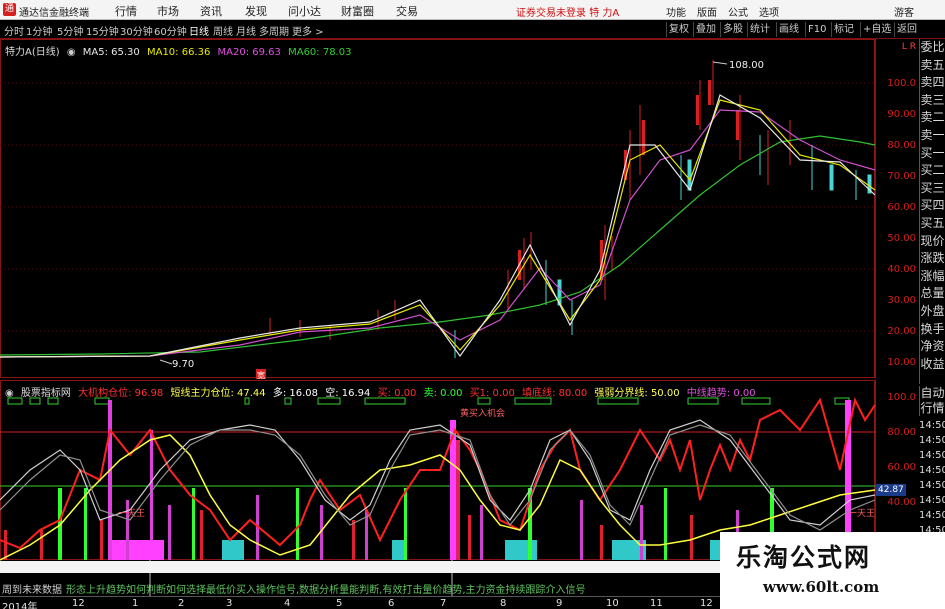 Image resolution: width=945 pixels, height=609 pixels. I want to click on x-tick: 2, so click(181, 603).